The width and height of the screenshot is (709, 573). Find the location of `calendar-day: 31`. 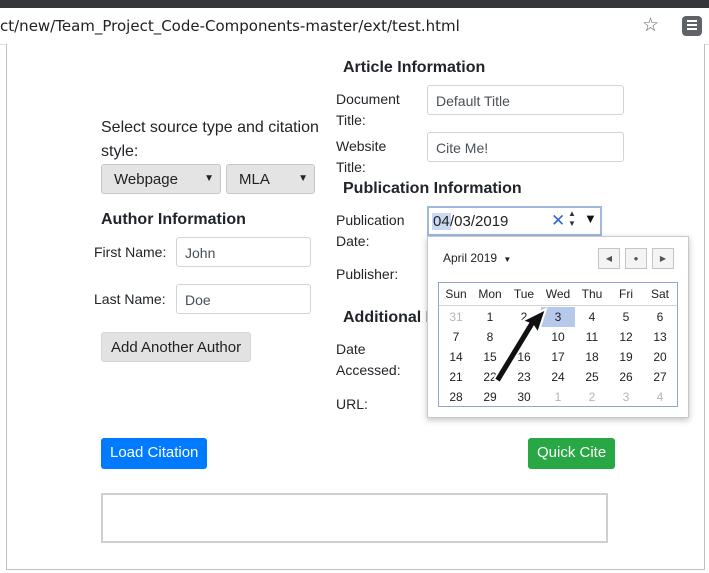

calendar-day: 31 is located at coordinates (456, 317).